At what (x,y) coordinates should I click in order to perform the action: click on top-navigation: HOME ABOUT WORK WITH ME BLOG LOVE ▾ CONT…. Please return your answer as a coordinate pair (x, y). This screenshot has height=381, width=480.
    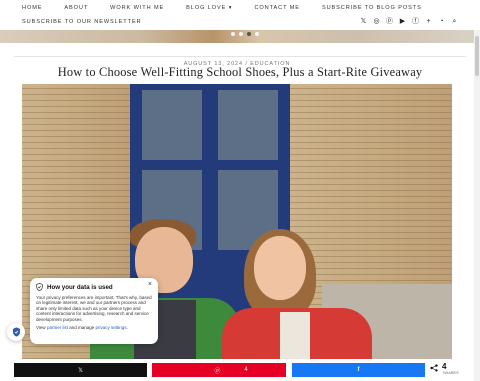
    Looking at the image, I should click on (240, 15).